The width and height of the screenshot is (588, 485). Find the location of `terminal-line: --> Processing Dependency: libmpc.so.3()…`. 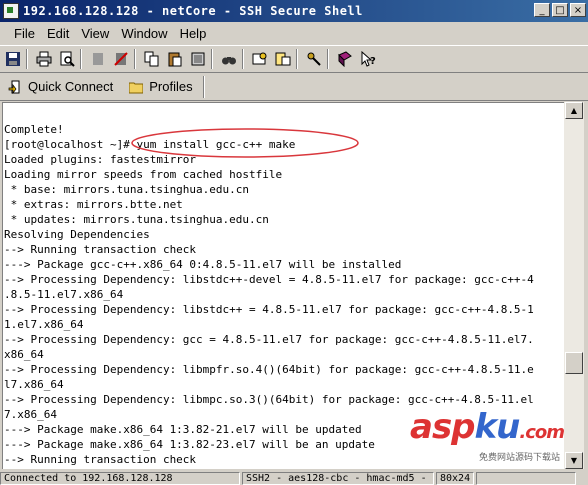

terminal-line: --> Processing Dependency: libmpc.so.3()… is located at coordinates (269, 399).